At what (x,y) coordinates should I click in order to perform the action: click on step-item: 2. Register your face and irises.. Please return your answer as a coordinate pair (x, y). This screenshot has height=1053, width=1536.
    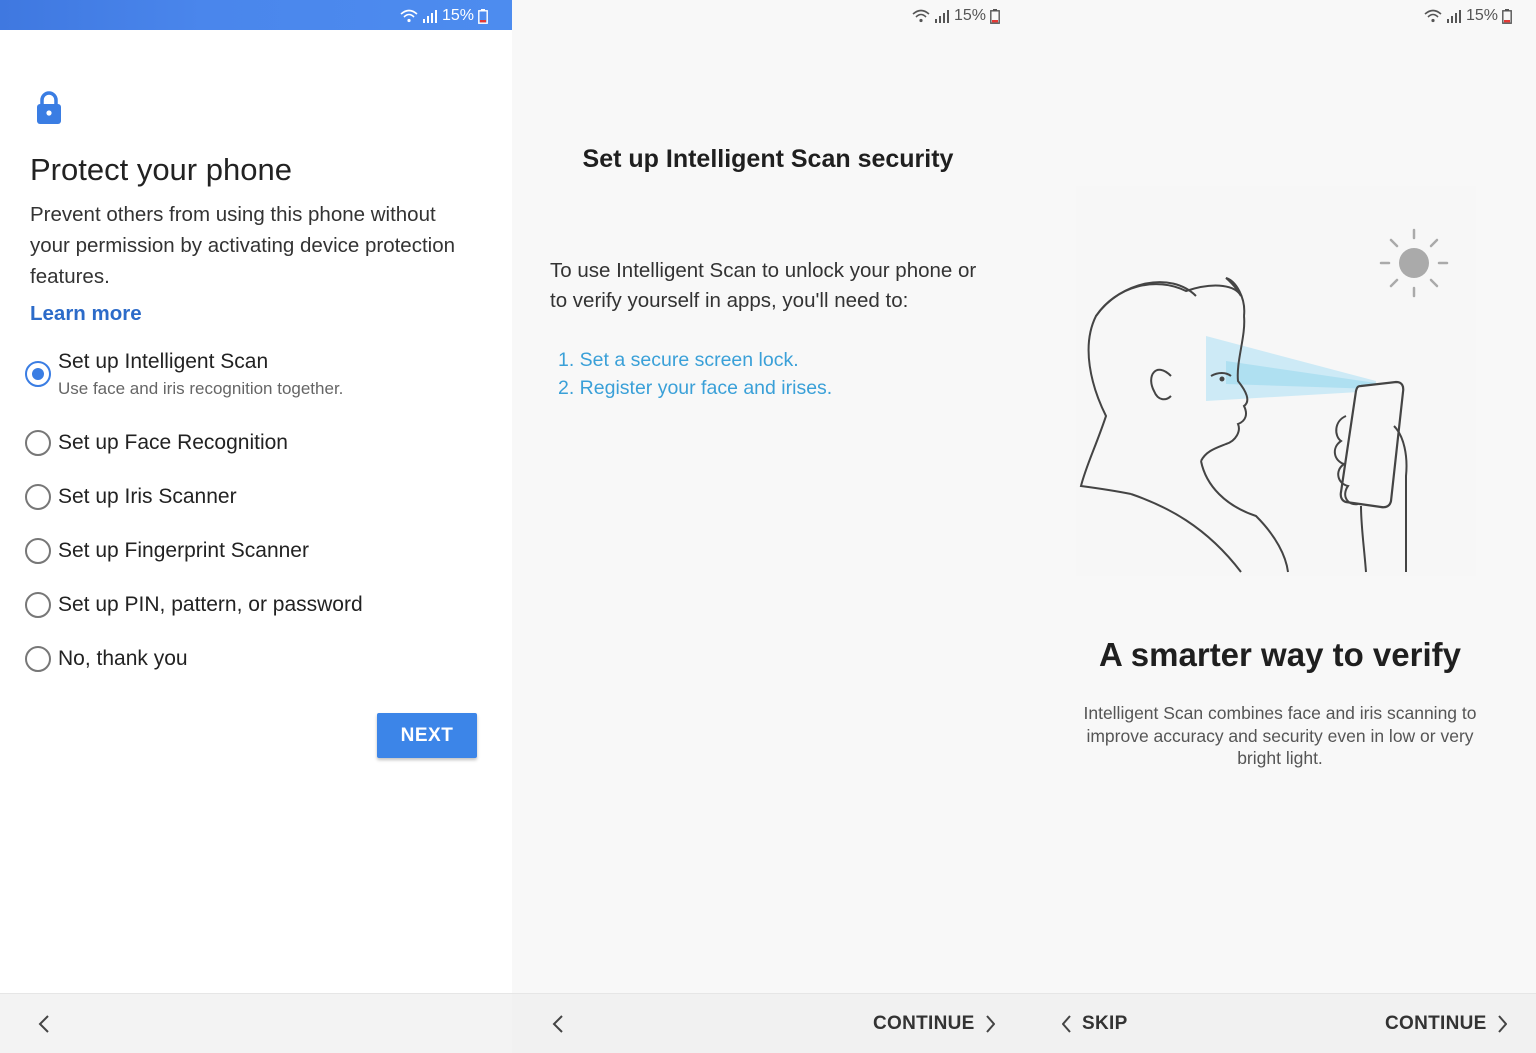
    Looking at the image, I should click on (695, 388).